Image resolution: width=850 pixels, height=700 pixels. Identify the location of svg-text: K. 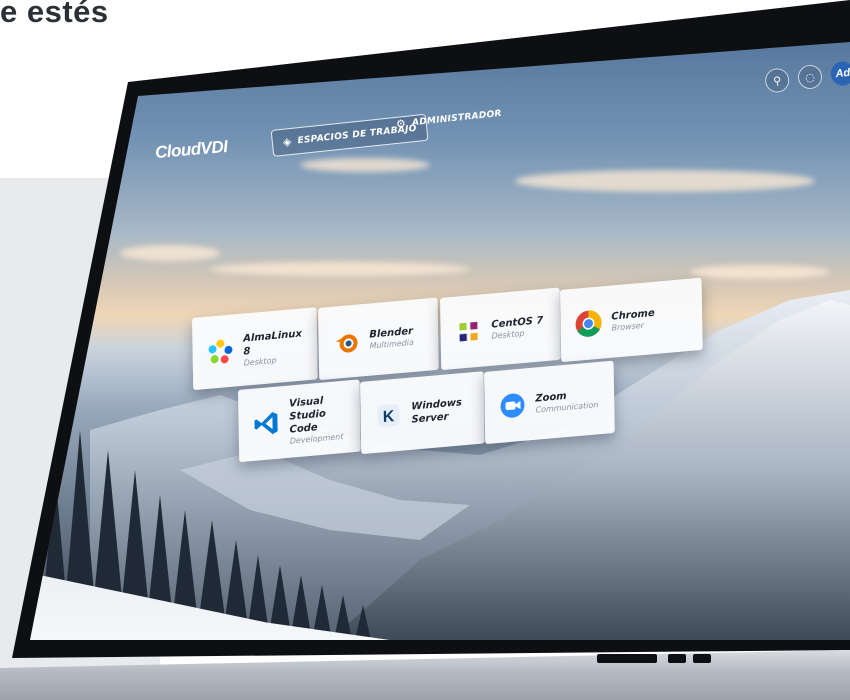
(389, 417).